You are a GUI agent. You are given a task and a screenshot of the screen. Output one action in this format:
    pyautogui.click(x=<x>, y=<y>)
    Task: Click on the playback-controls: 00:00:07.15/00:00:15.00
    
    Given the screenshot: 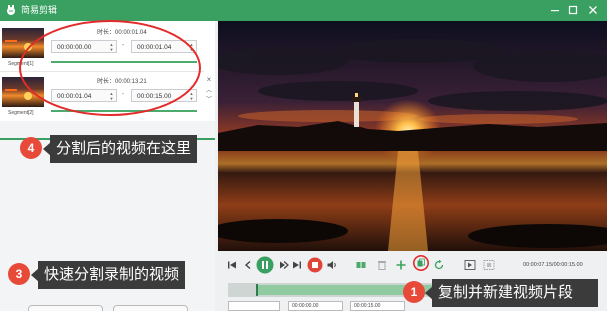 What is the action you would take?
    pyautogui.click(x=412, y=266)
    